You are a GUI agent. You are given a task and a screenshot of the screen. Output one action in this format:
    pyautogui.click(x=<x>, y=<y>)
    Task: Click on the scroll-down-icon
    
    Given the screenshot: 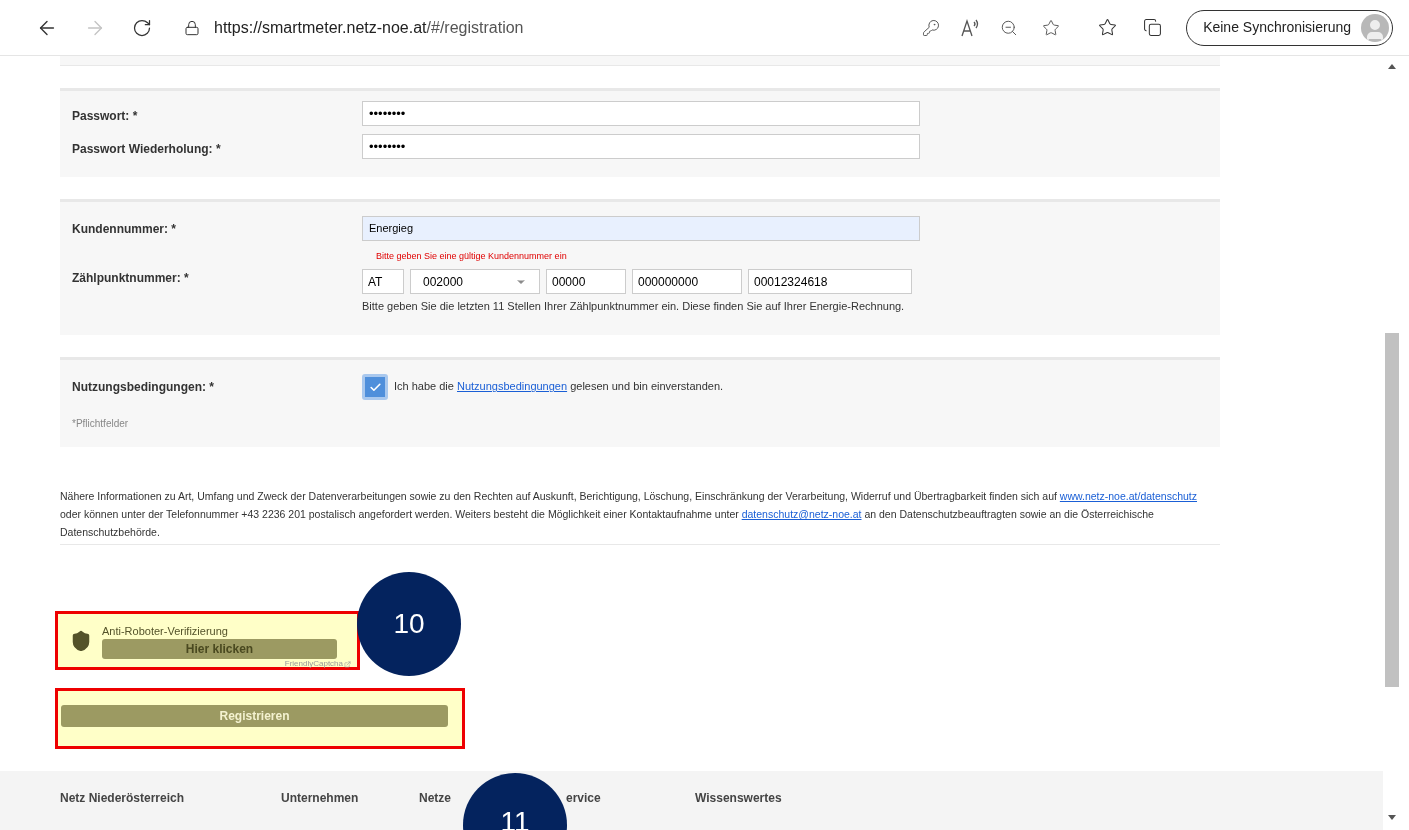 What is the action you would take?
    pyautogui.click(x=1391, y=817)
    